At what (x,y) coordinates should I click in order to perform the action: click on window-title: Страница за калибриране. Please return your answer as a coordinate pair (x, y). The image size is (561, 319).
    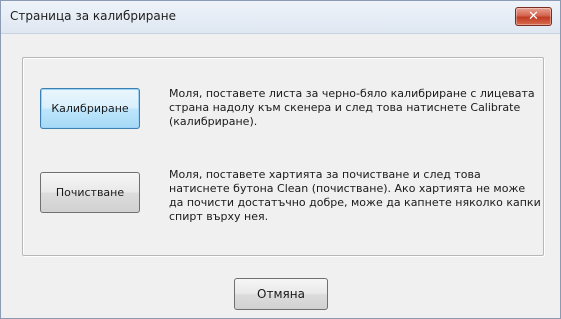
    Looking at the image, I should click on (93, 16).